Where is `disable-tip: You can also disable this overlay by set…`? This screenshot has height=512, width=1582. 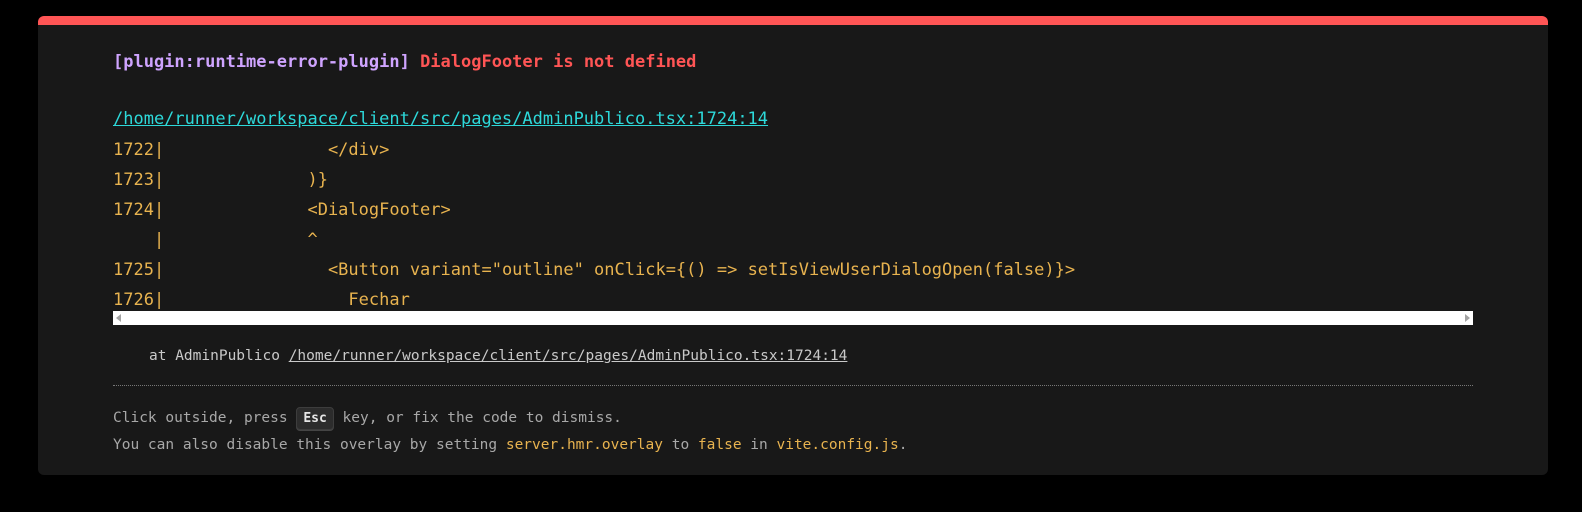 disable-tip: You can also disable this overlay by set… is located at coordinates (510, 445).